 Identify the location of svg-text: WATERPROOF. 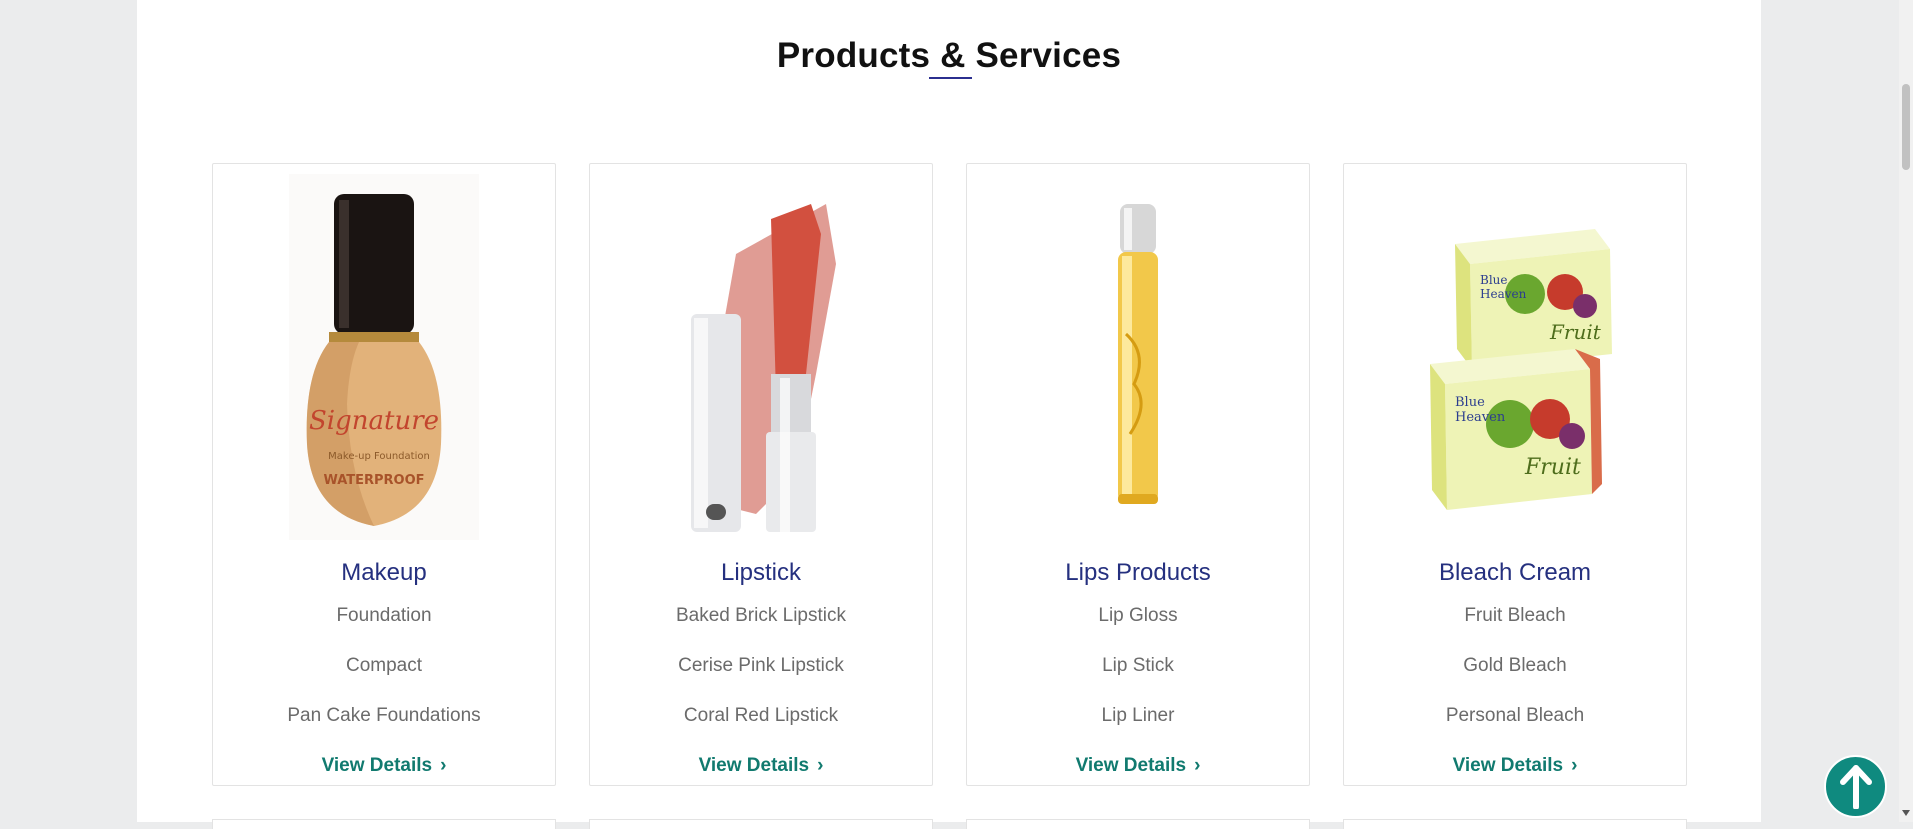
(373, 480).